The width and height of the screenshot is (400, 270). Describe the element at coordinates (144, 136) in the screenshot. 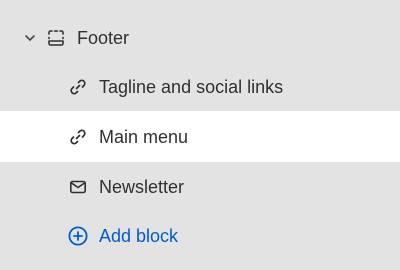

I see `block-label-main-menu: Main menu` at that location.